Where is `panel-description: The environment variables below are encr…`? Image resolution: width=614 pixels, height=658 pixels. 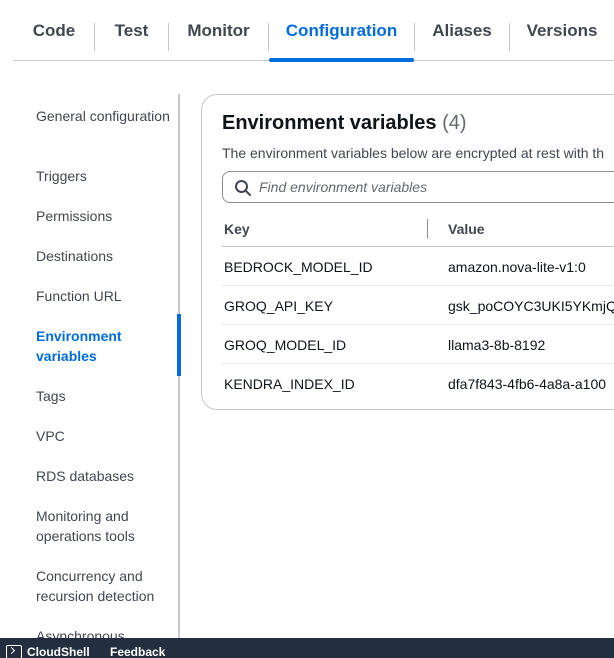
panel-description: The environment variables below are encr… is located at coordinates (413, 153).